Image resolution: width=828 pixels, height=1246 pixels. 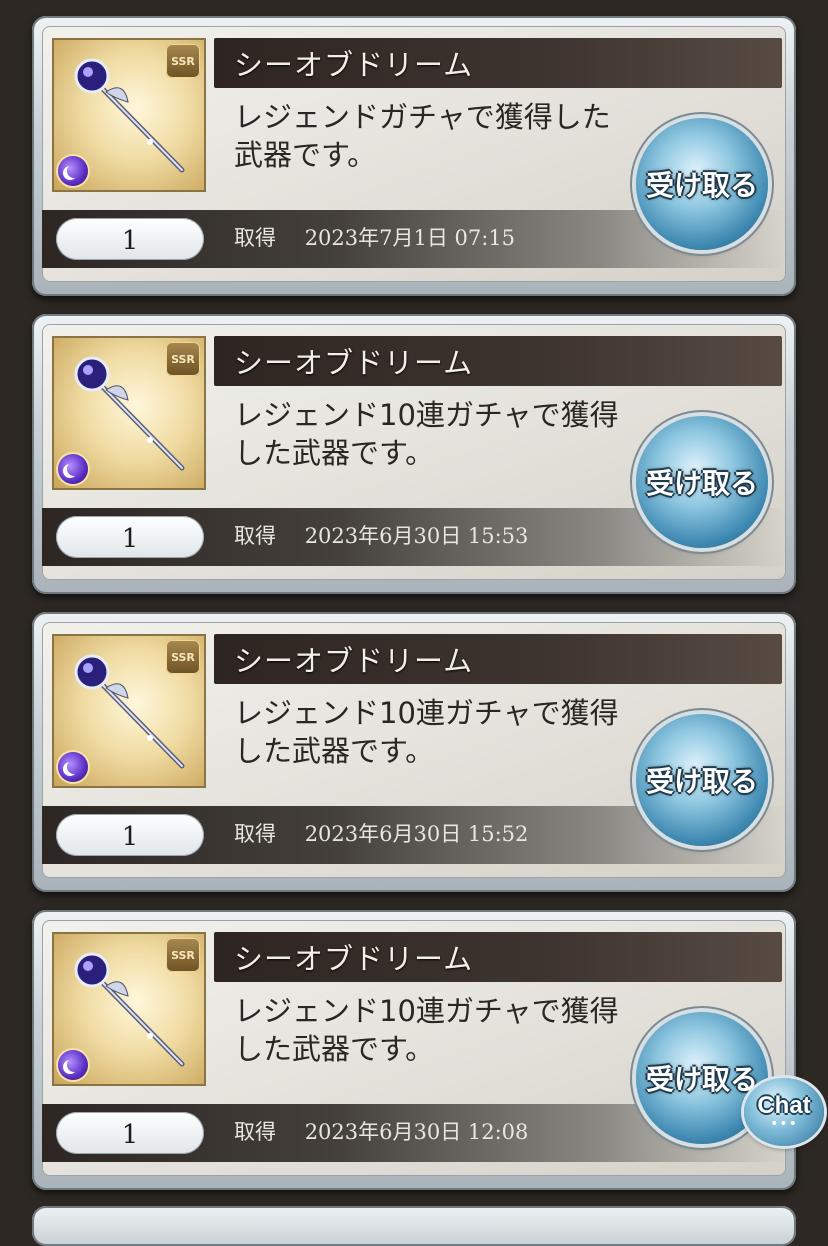 What do you see at coordinates (416, 834) in the screenshot?
I see `acquired-date: 2023年6月30日 15:52` at bounding box center [416, 834].